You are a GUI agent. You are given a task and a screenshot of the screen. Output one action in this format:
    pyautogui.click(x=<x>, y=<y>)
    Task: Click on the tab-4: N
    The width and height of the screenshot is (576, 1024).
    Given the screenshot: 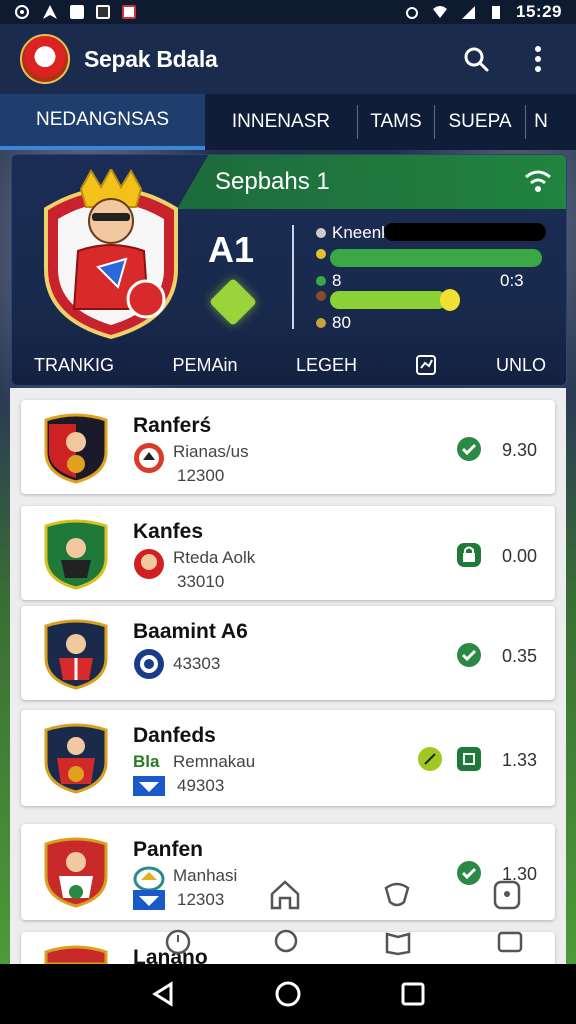 What is the action you would take?
    pyautogui.click(x=541, y=122)
    